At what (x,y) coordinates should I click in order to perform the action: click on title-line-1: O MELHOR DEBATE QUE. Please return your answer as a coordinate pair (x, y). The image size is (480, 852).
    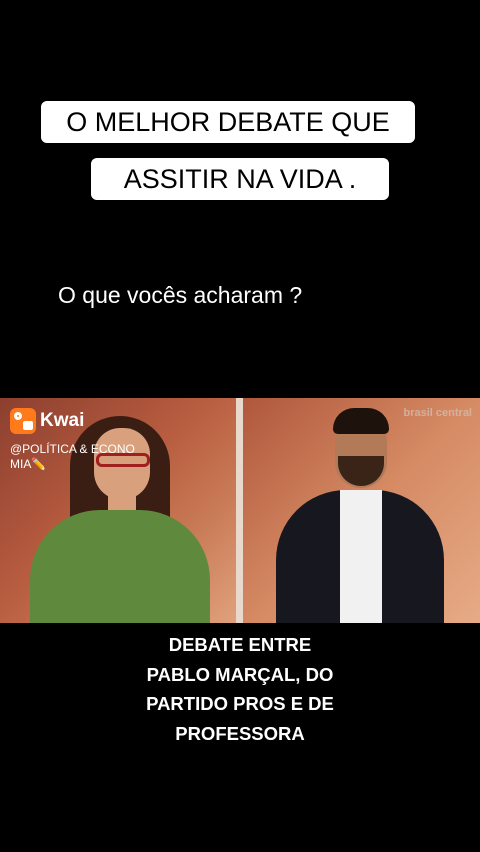
    Looking at the image, I should click on (228, 122).